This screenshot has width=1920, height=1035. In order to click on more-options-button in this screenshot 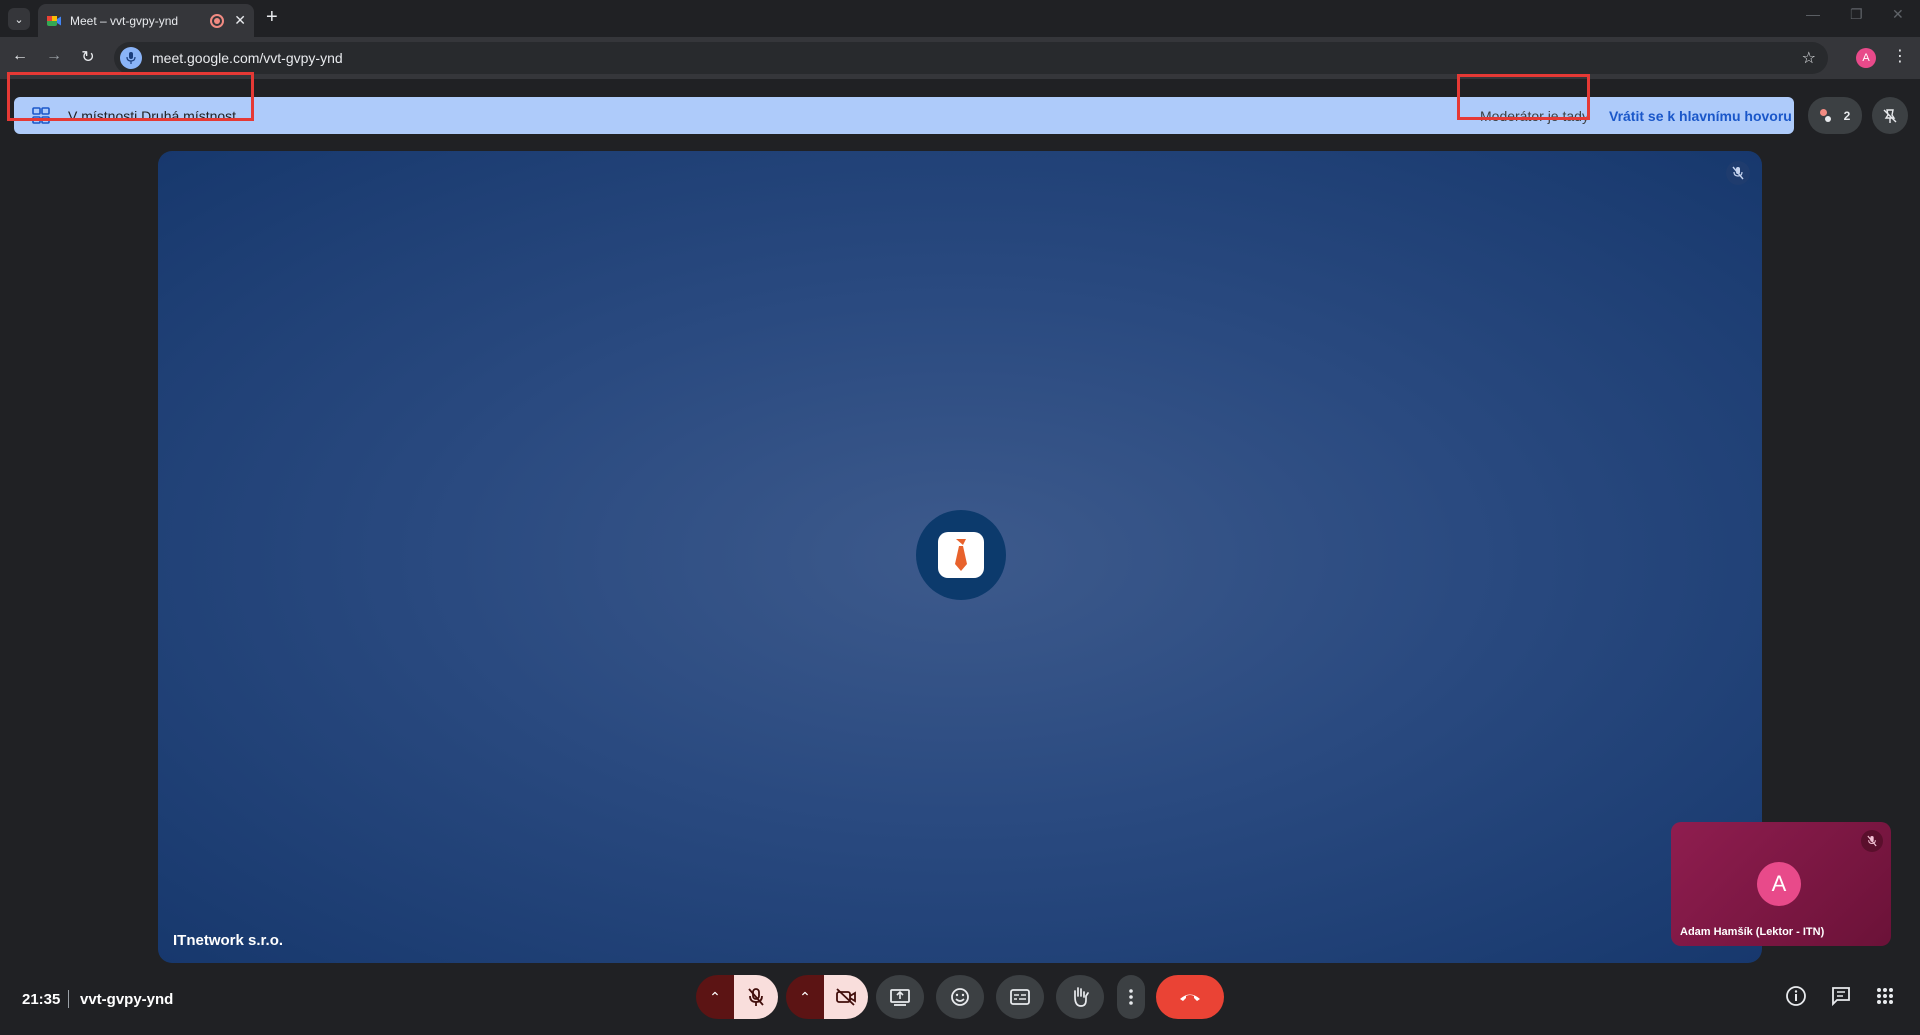, I will do `click(1131, 997)`.